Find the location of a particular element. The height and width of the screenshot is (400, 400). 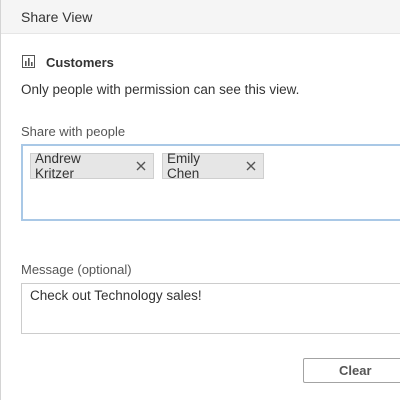

dialog-titlebar: Share View is located at coordinates (200, 17).